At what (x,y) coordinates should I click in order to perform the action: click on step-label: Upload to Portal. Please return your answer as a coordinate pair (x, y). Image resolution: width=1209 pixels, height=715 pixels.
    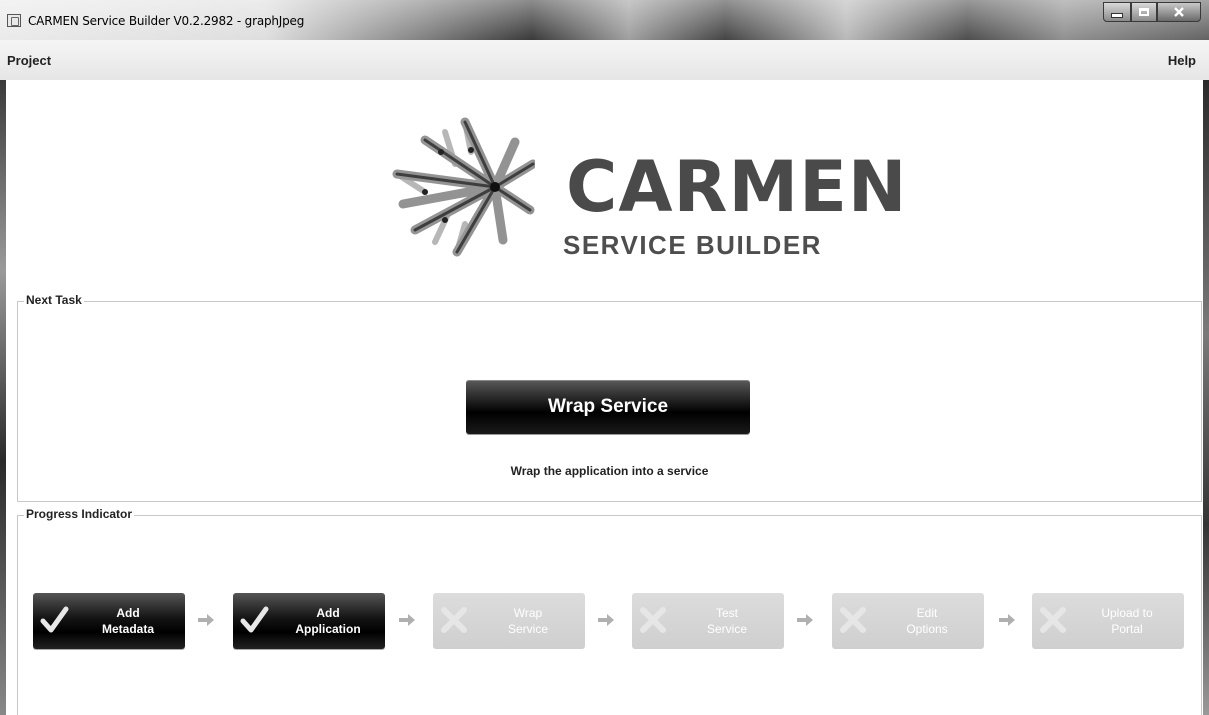
    Looking at the image, I should click on (1127, 621).